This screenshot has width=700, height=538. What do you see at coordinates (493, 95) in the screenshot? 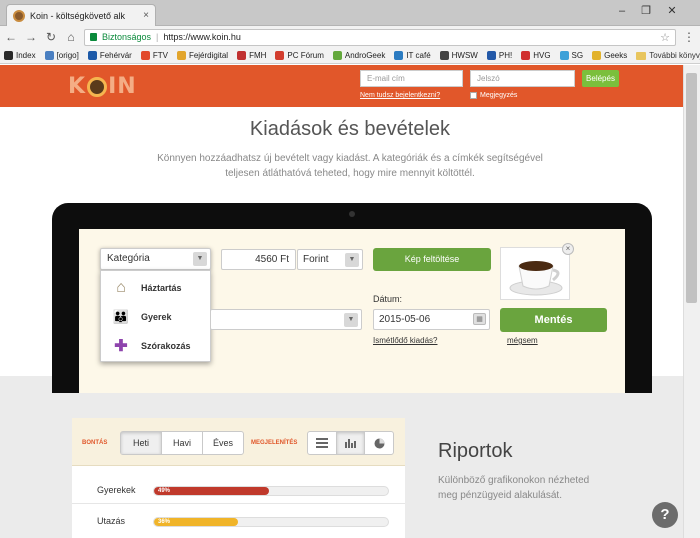
I see `remember-me-checkbox: Megjegyzés` at bounding box center [493, 95].